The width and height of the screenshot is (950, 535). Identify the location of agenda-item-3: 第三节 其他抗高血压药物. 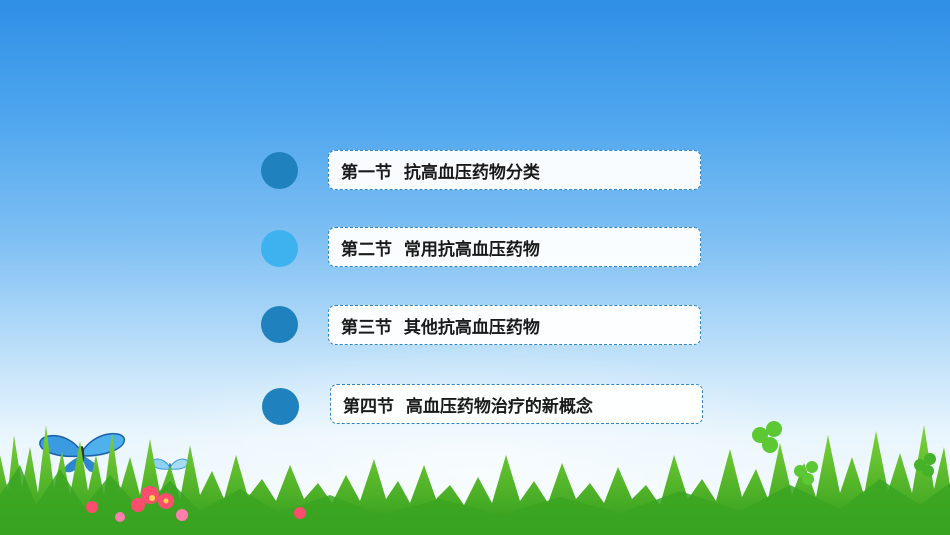
(514, 325).